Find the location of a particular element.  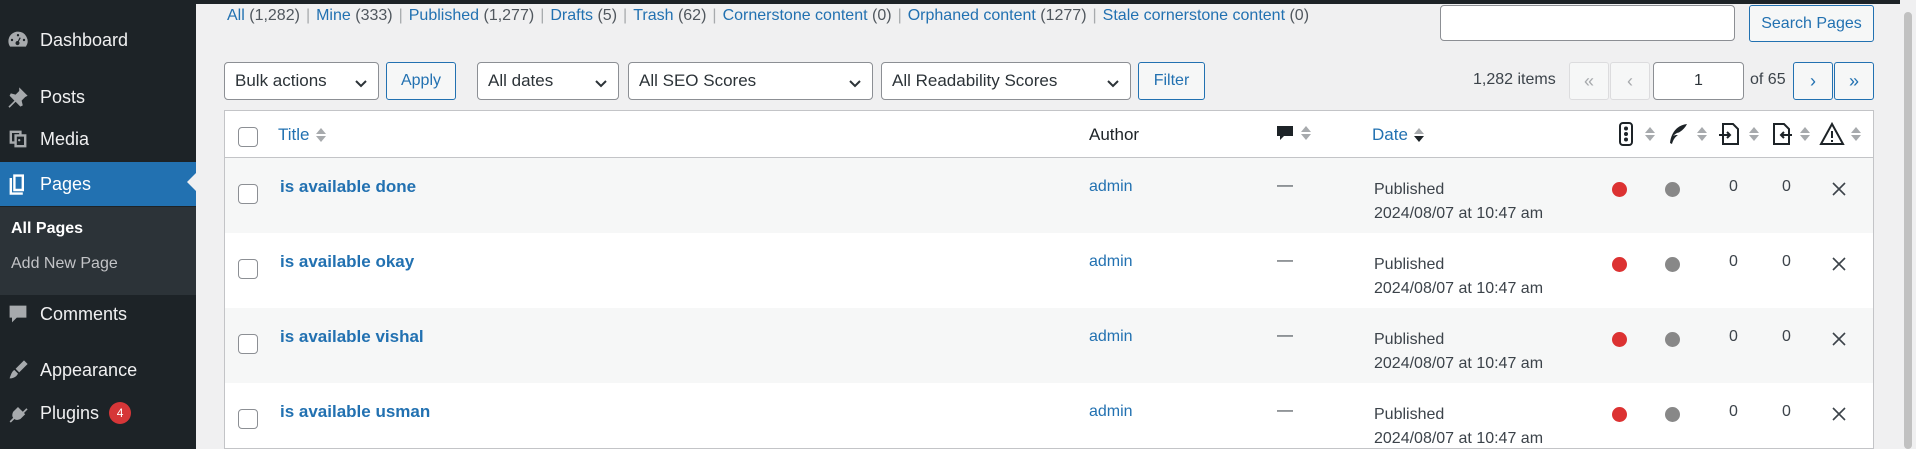

brush-icon is located at coordinates (18, 370).